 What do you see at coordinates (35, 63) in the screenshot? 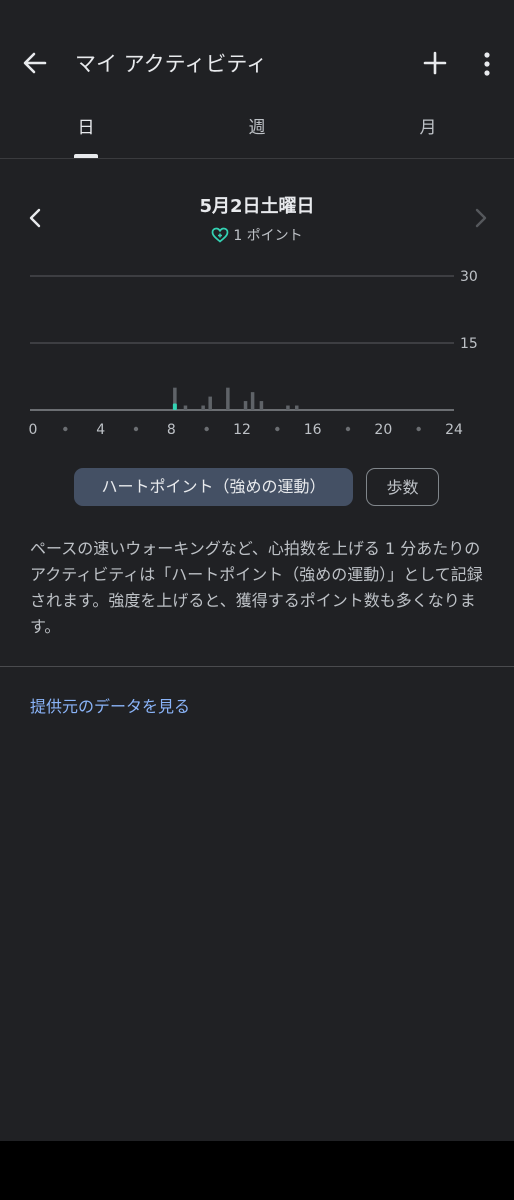
I see `back-arrow-icon` at bounding box center [35, 63].